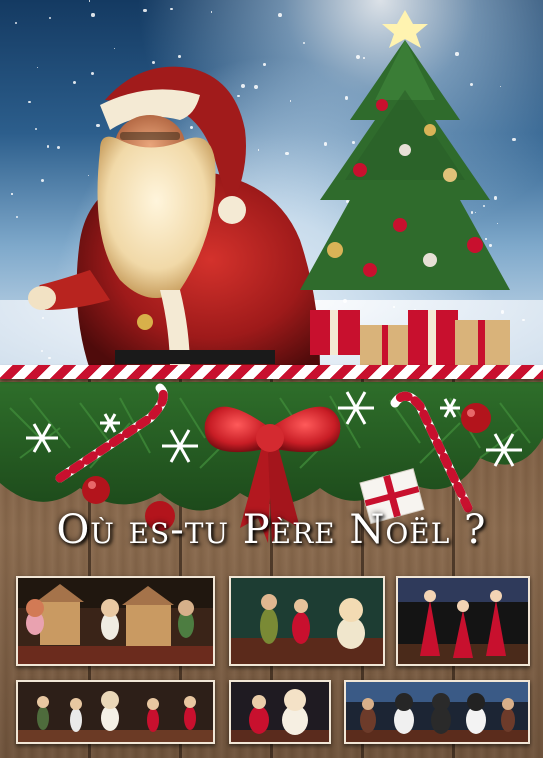 The width and height of the screenshot is (543, 758). Describe the element at coordinates (271, 372) in the screenshot. I see `candy-cane-ribbon` at that location.